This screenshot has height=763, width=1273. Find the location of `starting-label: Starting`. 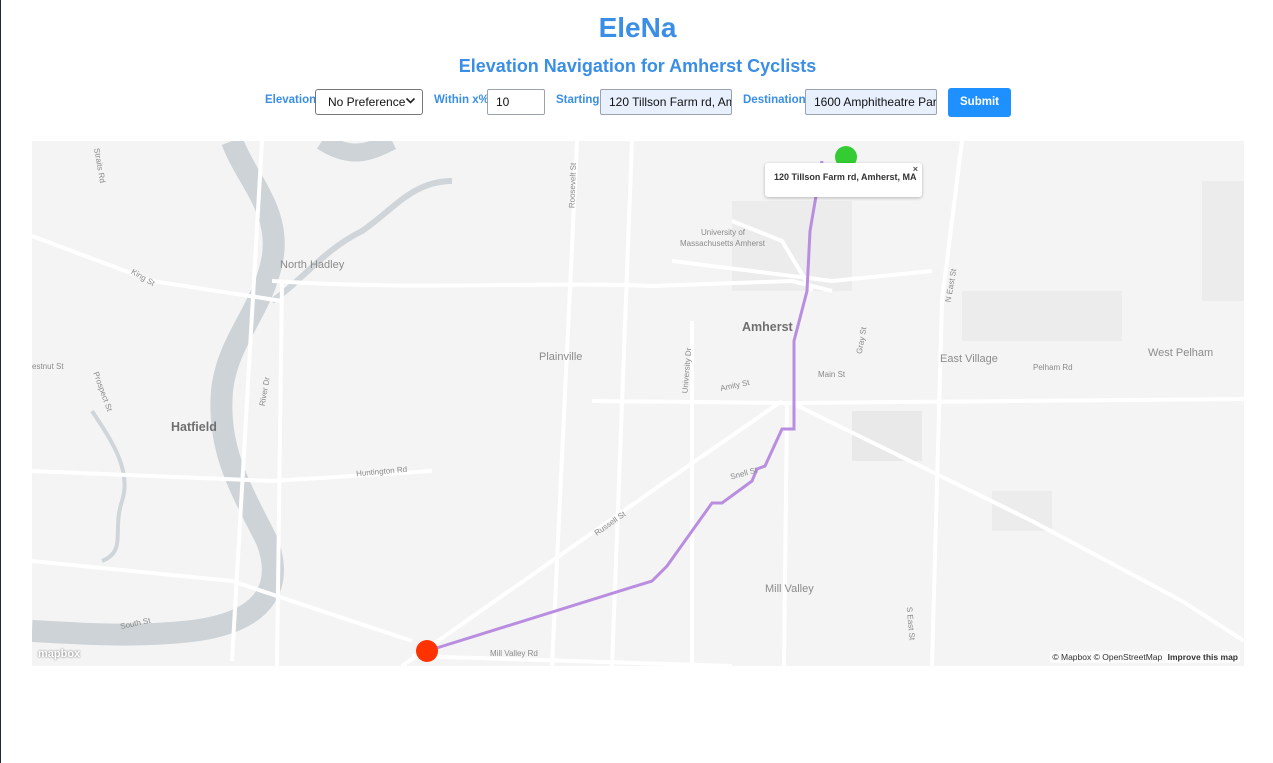

starting-label: Starting is located at coordinates (578, 100).